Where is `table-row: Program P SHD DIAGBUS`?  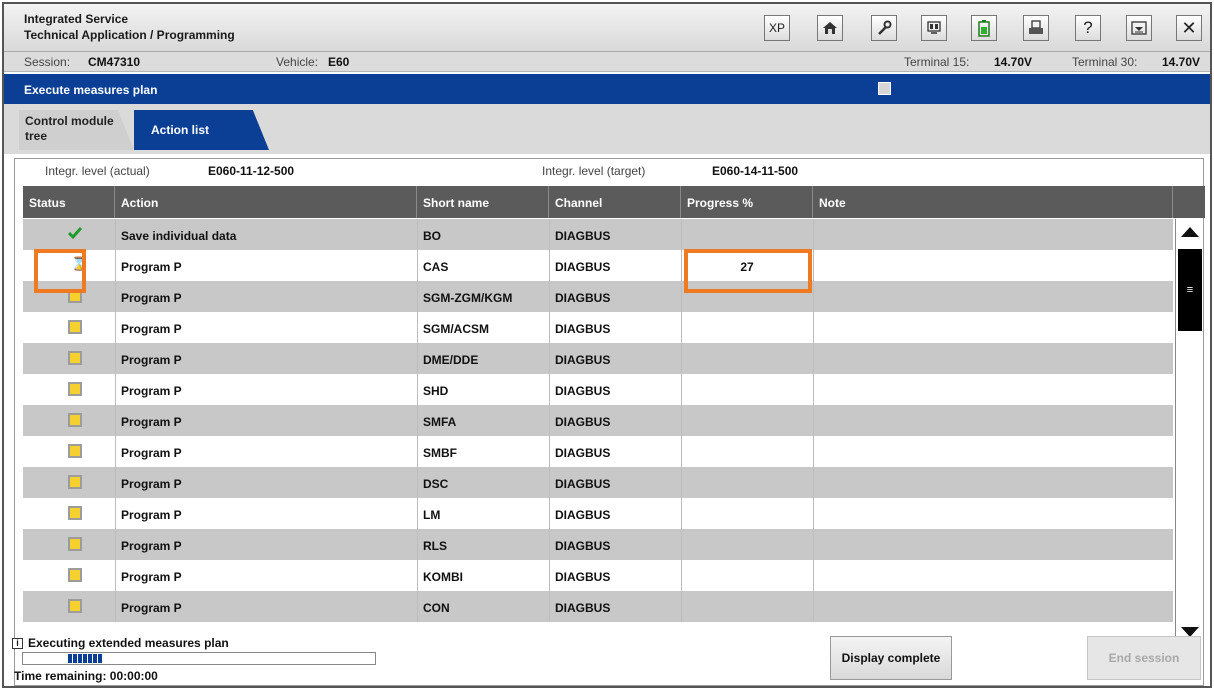 table-row: Program P SHD DIAGBUS is located at coordinates (598, 389).